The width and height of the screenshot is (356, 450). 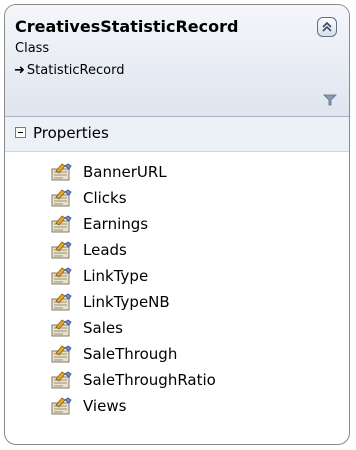 I want to click on minus-box-icon, so click(x=20, y=132).